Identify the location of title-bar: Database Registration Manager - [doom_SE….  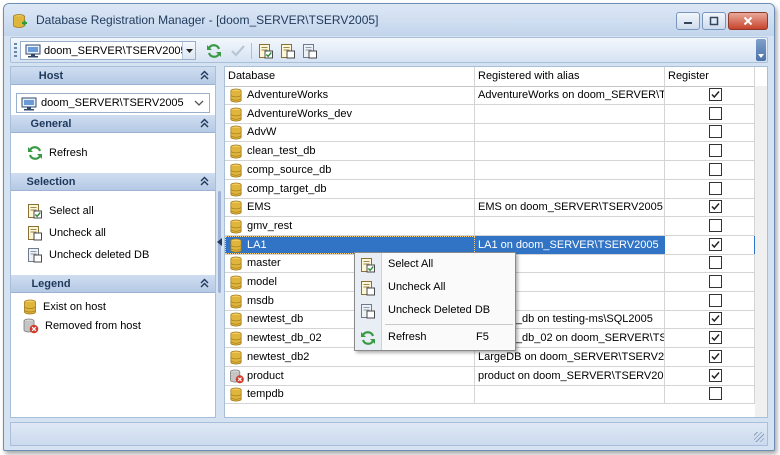
(389, 20).